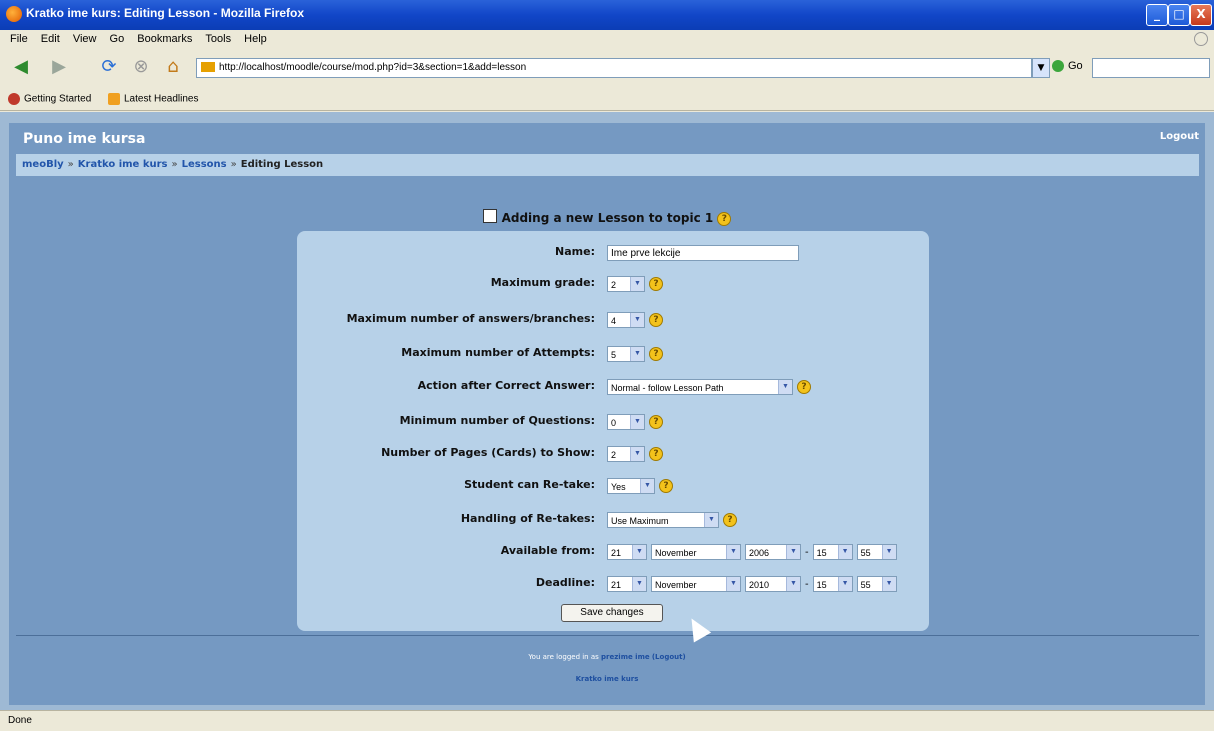 This screenshot has height=731, width=1214. What do you see at coordinates (59, 67) in the screenshot?
I see `forward-arrow-icon: ▶` at bounding box center [59, 67].